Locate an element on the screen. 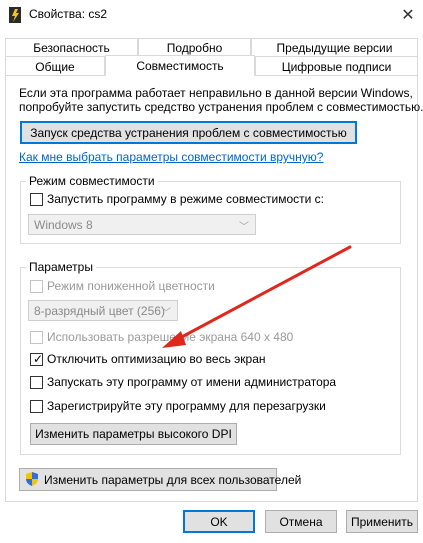  color-select: 8-разрядный цвет (256) ﹀ is located at coordinates (103, 310).